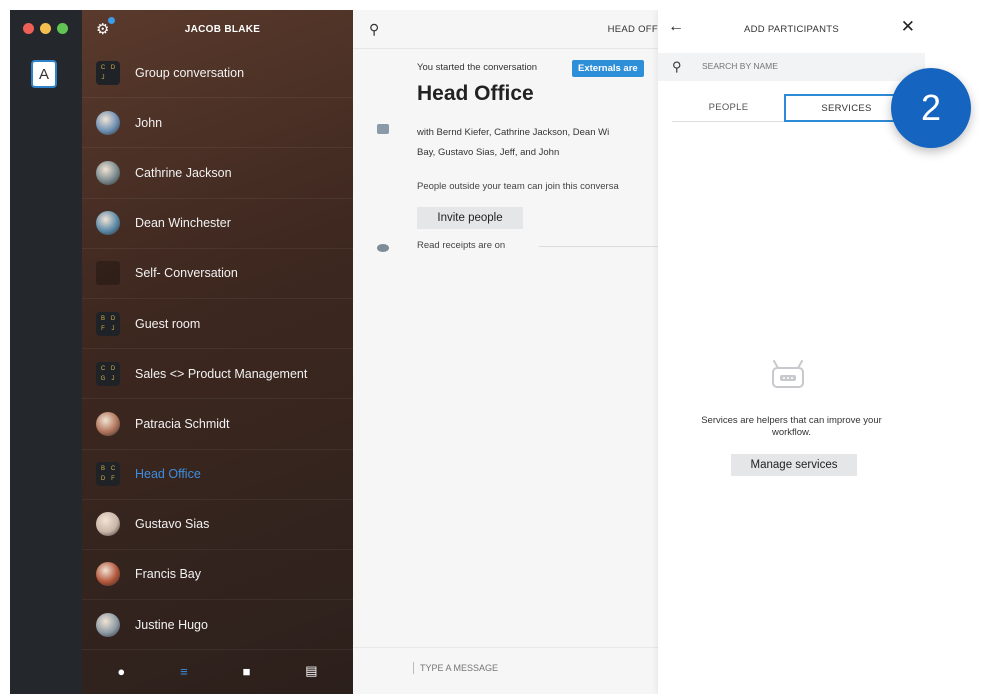  Describe the element at coordinates (632, 29) in the screenshot. I see `conversation-header-title: HEAD OFF` at that location.